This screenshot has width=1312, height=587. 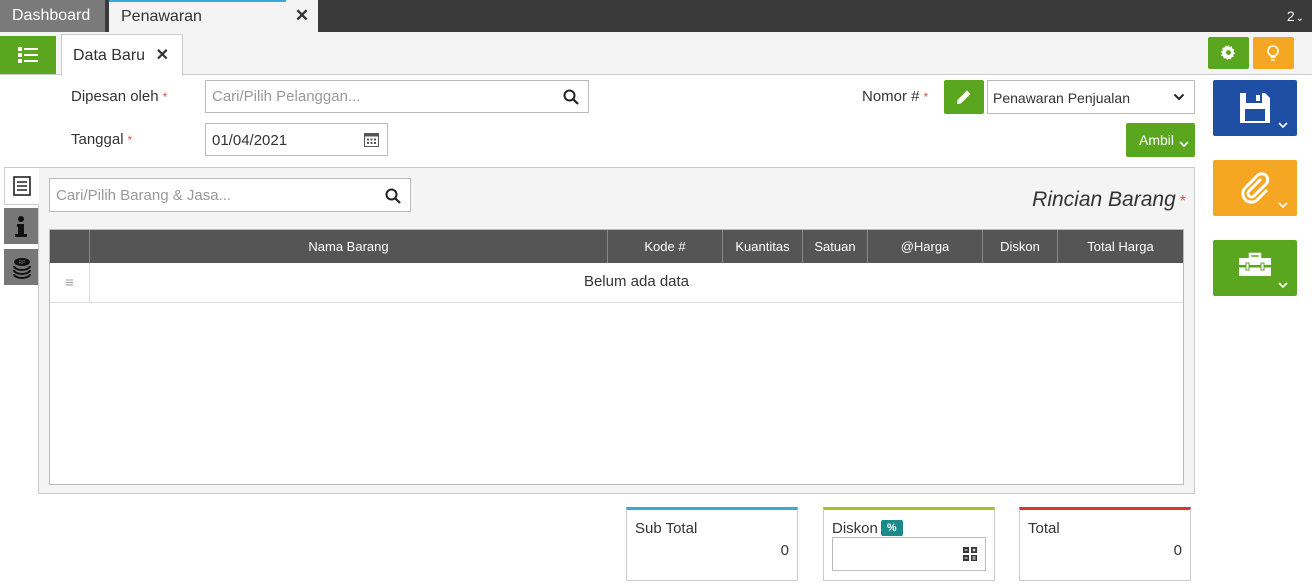 I want to click on close-tab-icon: ✕, so click(x=302, y=16).